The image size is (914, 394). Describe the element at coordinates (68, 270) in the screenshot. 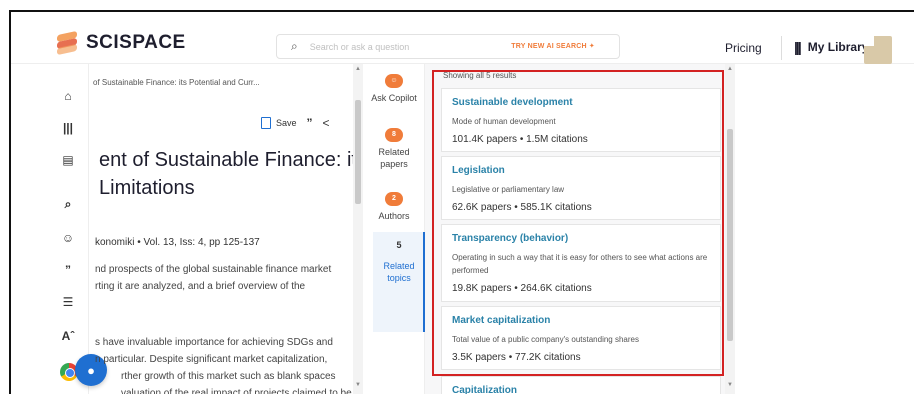

I see `quote-icon: ”` at that location.